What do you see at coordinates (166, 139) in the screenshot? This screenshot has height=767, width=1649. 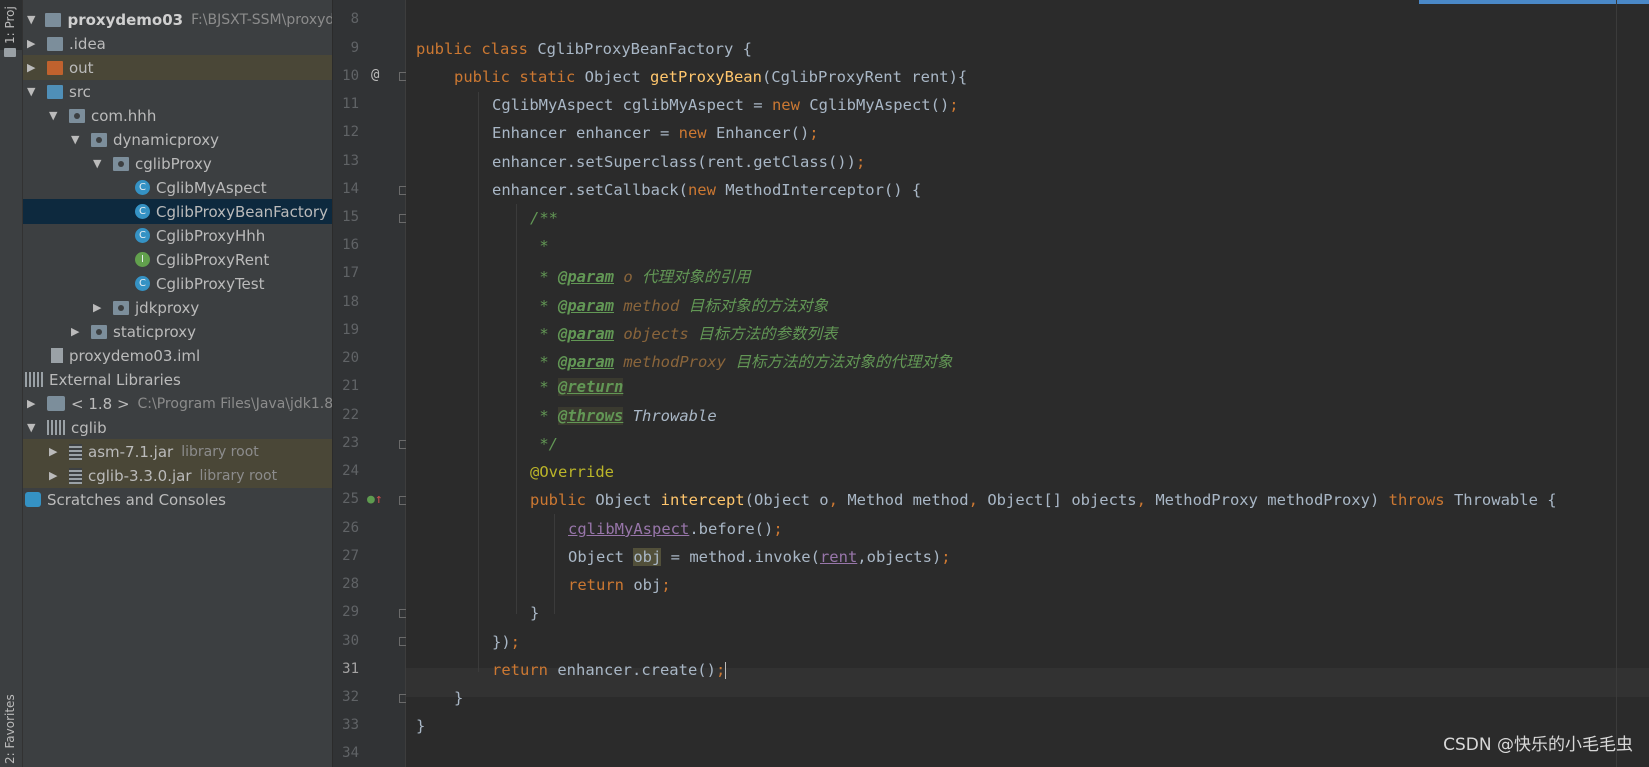 I see `tree-item-label: dynamicproxy` at bounding box center [166, 139].